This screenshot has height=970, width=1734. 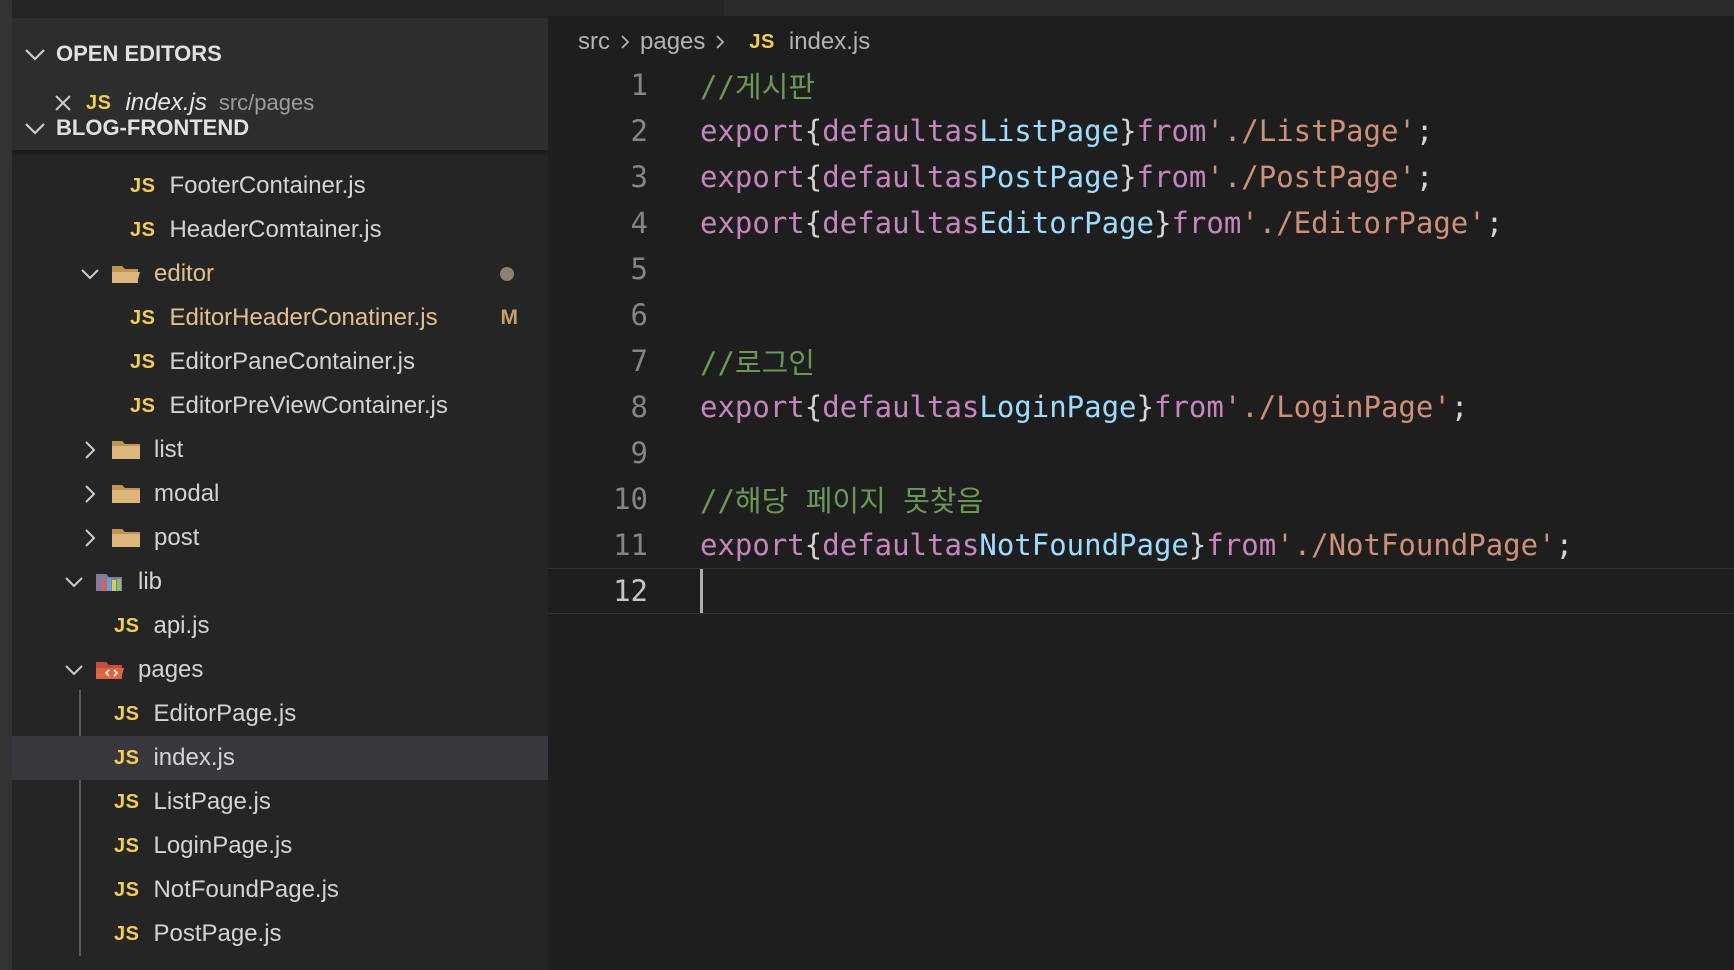 What do you see at coordinates (280, 54) in the screenshot?
I see `open-editors-header: OPEN EDITORS` at bounding box center [280, 54].